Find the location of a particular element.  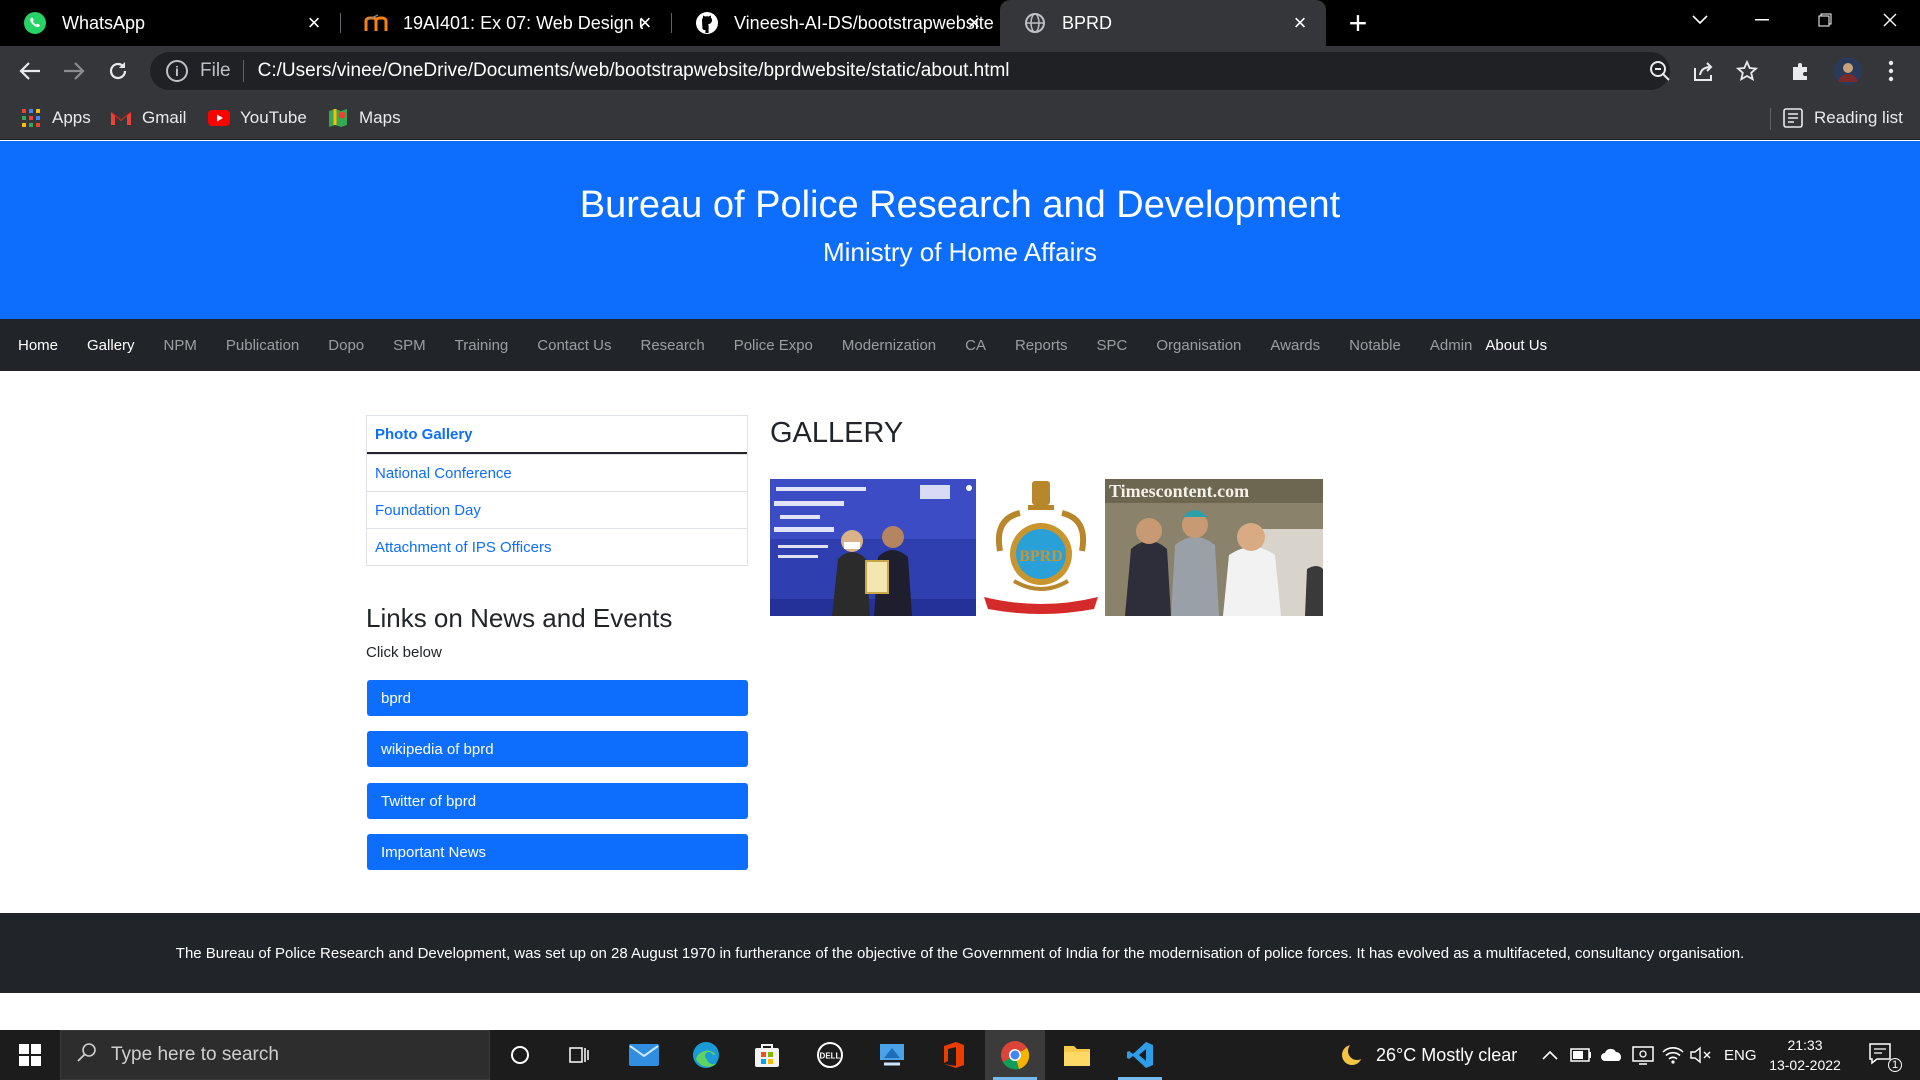

link-button-important-news: Important News is located at coordinates (557, 852).